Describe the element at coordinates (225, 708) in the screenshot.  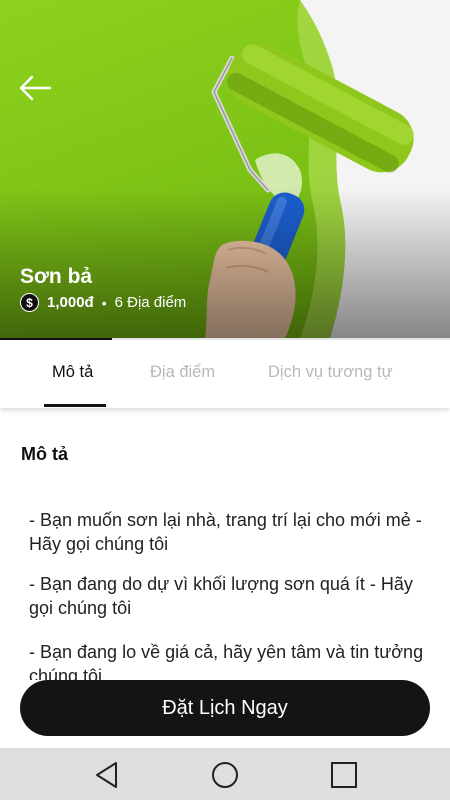
I see `book-now-button: Đặt Lịch Ngay` at that location.